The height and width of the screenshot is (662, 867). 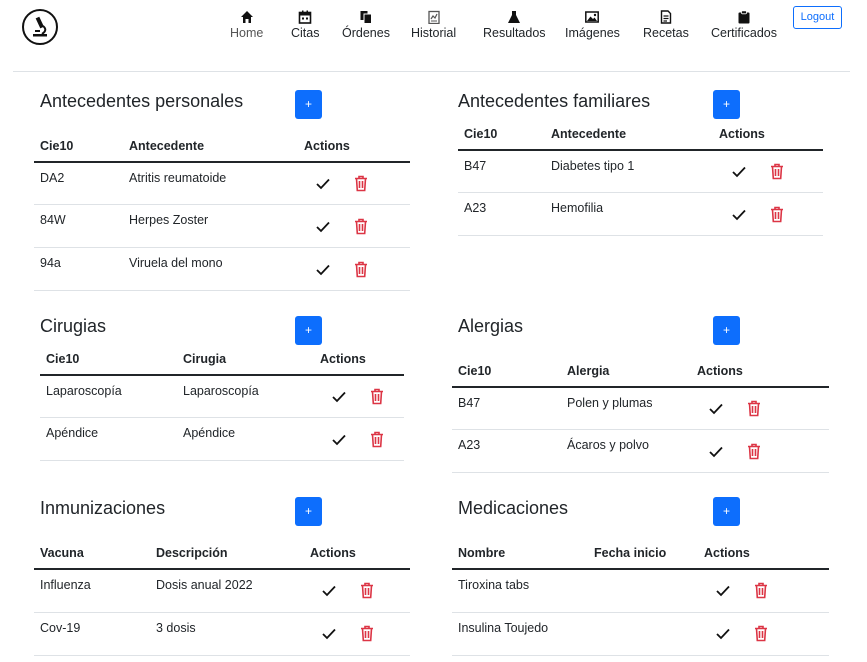 I want to click on table-cell: 84W, so click(x=53, y=220).